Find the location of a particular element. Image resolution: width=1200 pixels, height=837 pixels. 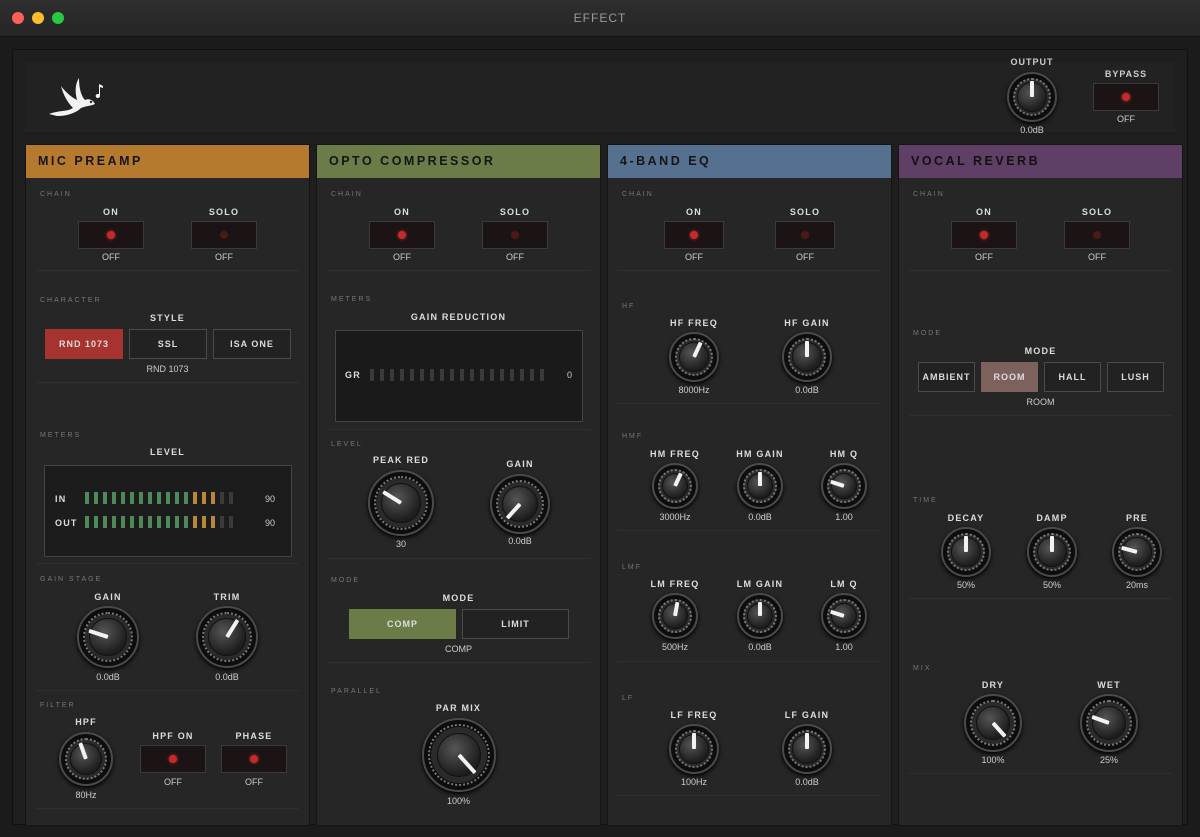

par-mix-value: 100% is located at coordinates (458, 801).